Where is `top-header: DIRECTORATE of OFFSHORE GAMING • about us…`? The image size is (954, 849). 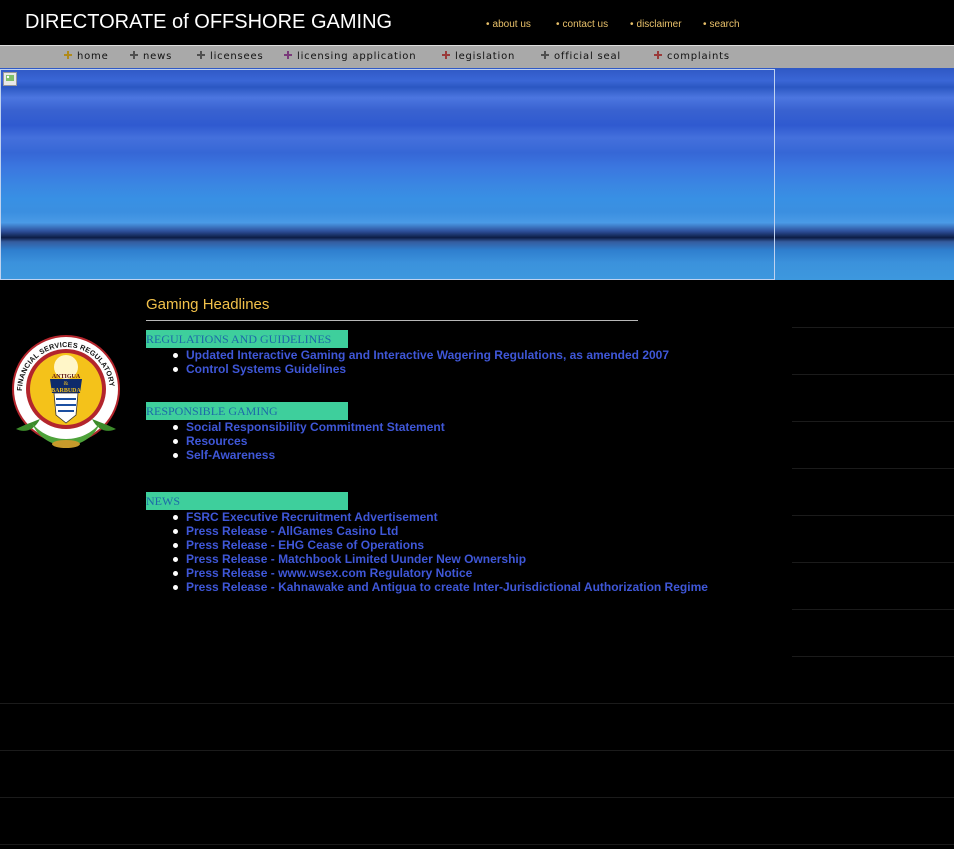 top-header: DIRECTORATE of OFFSHORE GAMING • about us… is located at coordinates (477, 22).